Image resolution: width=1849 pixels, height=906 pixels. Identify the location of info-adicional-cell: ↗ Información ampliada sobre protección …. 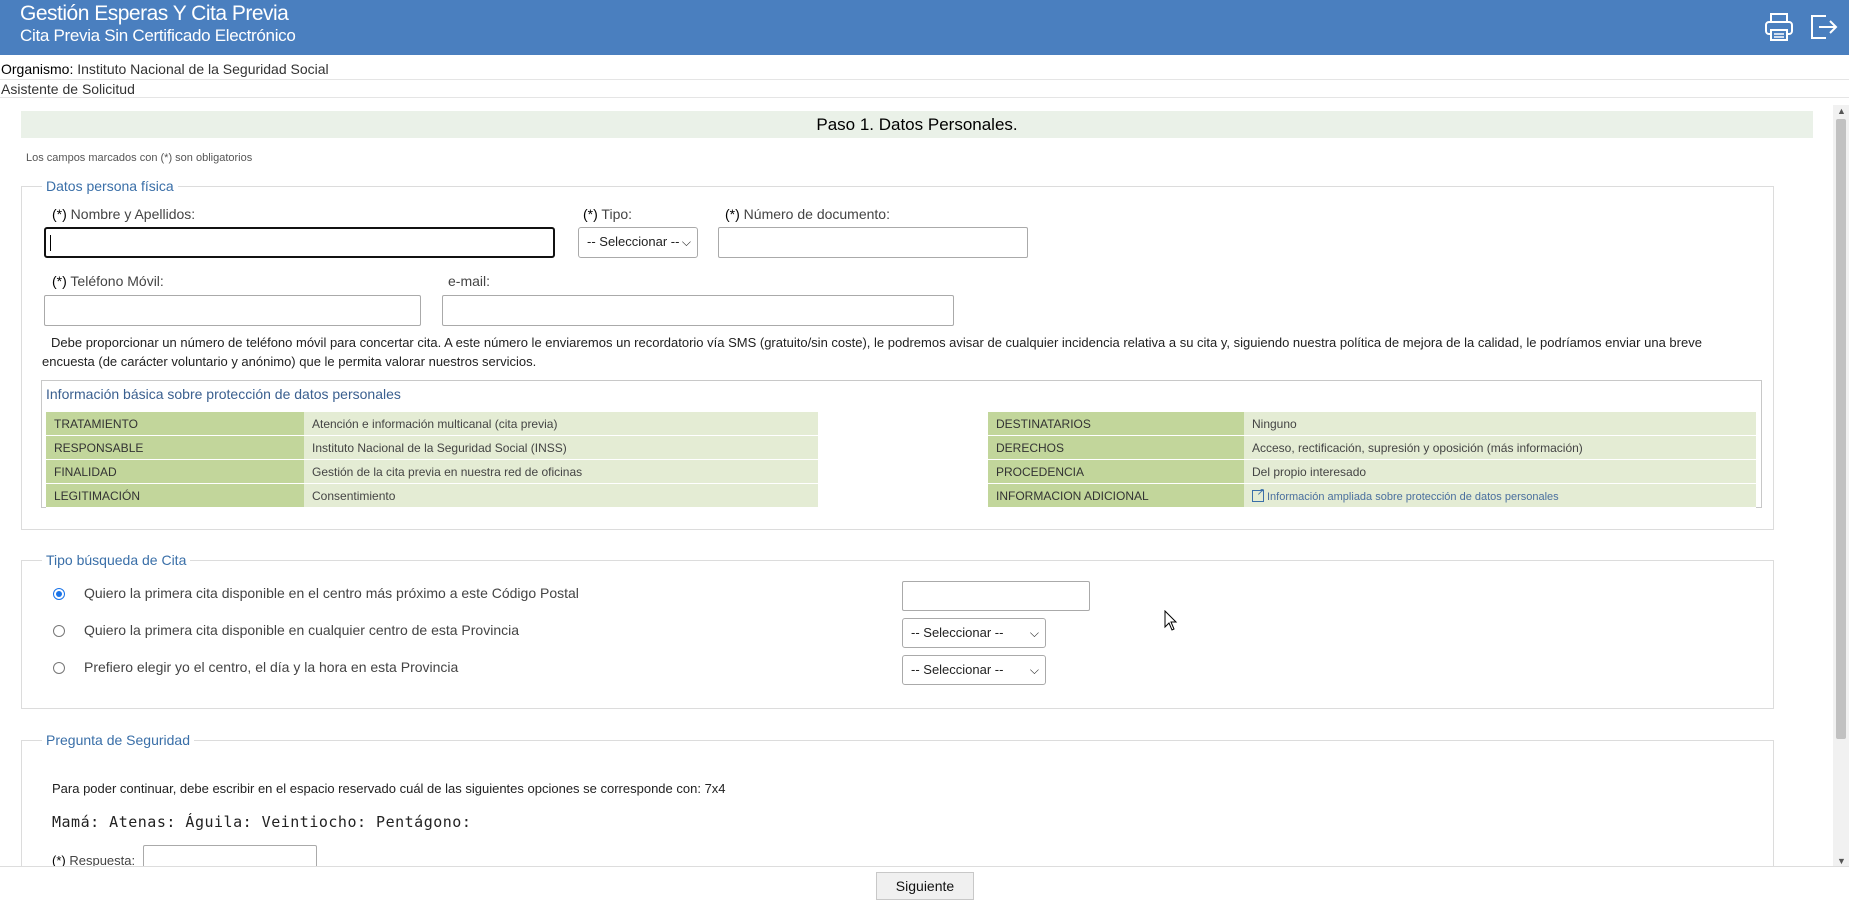
(1500, 495).